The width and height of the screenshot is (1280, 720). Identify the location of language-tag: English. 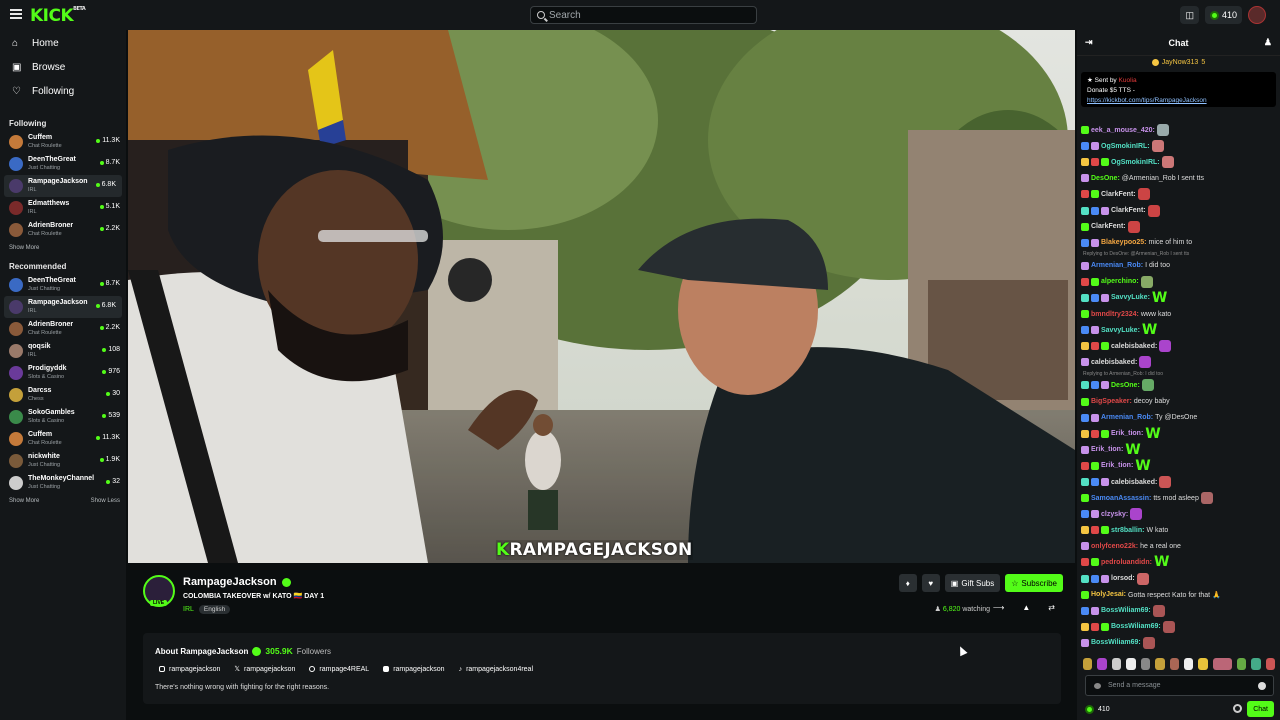
(214, 609).